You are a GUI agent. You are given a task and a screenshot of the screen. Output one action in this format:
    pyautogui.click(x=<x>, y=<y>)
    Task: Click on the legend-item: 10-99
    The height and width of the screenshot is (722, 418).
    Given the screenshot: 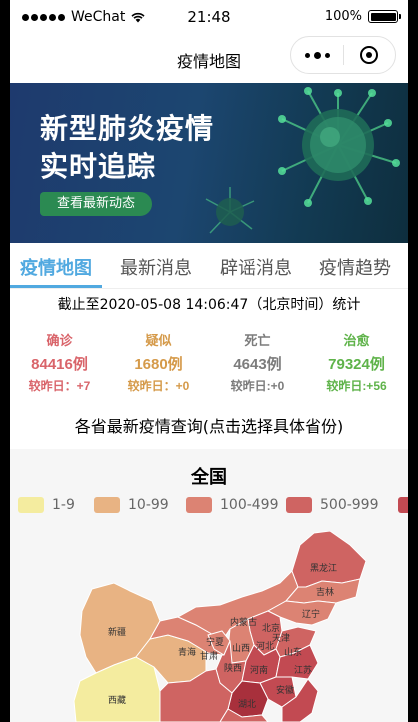 What is the action you would take?
    pyautogui.click(x=131, y=505)
    